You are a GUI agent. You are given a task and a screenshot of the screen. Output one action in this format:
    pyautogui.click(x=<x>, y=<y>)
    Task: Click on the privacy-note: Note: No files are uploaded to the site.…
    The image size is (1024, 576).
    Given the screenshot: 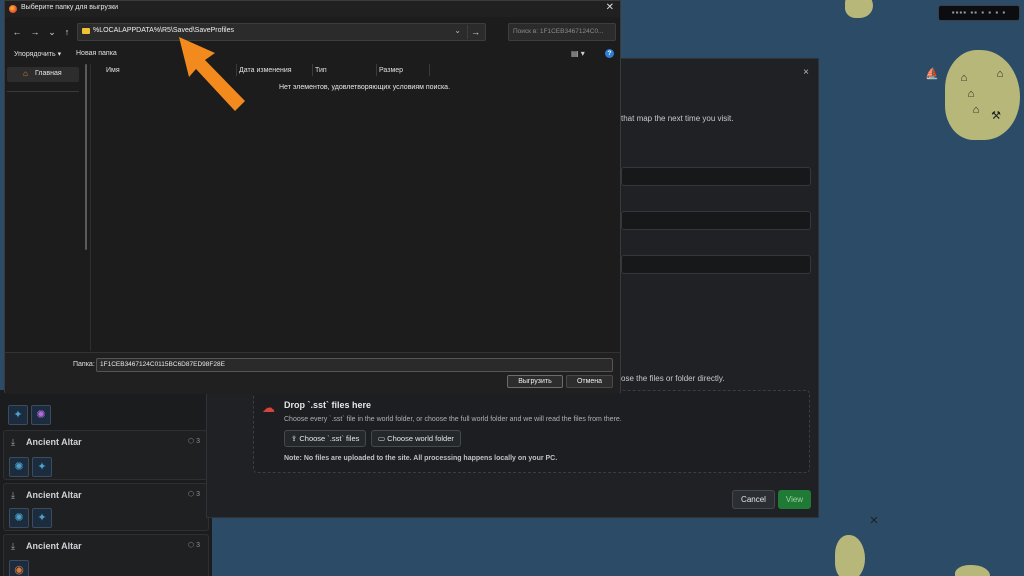 What is the action you would take?
    pyautogui.click(x=421, y=458)
    